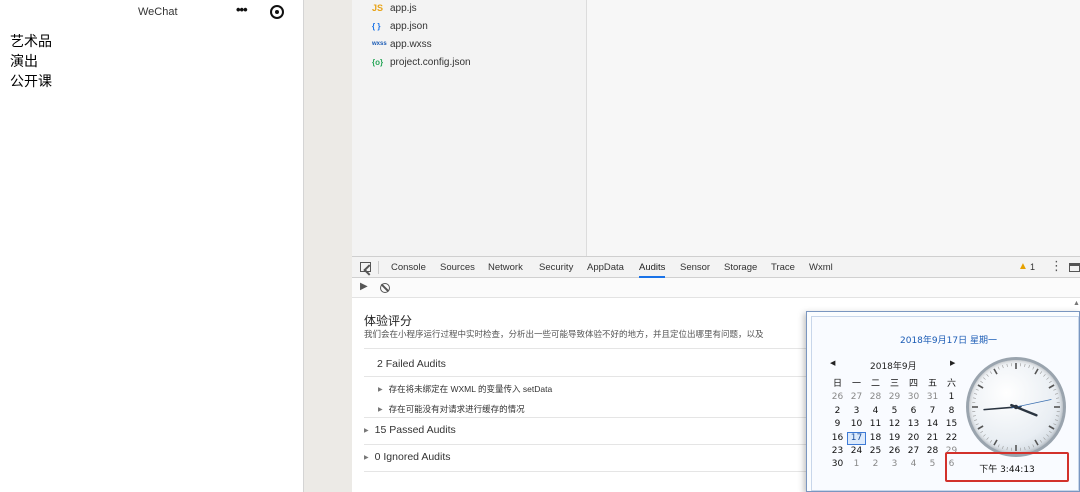  I want to click on calendar-day: 12, so click(894, 424).